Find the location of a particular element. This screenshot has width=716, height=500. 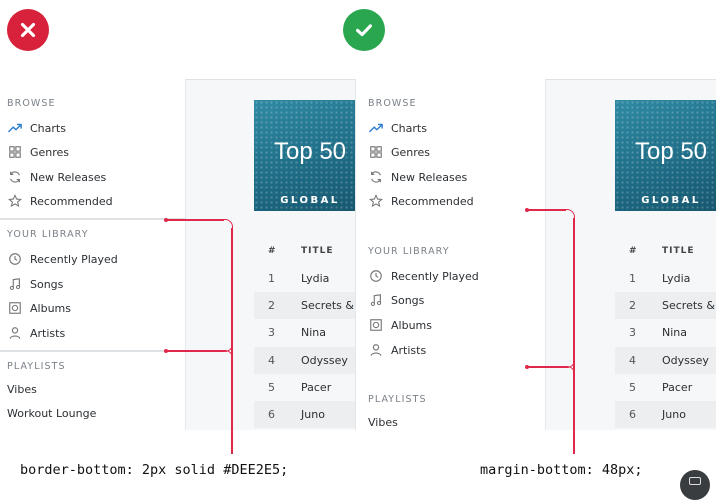

table-row: 2 Secrets & is located at coordinates (665, 305).